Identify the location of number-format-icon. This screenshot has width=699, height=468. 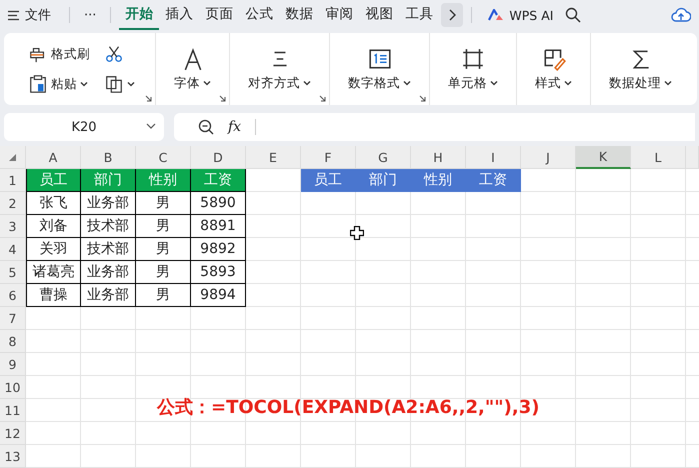
(380, 58).